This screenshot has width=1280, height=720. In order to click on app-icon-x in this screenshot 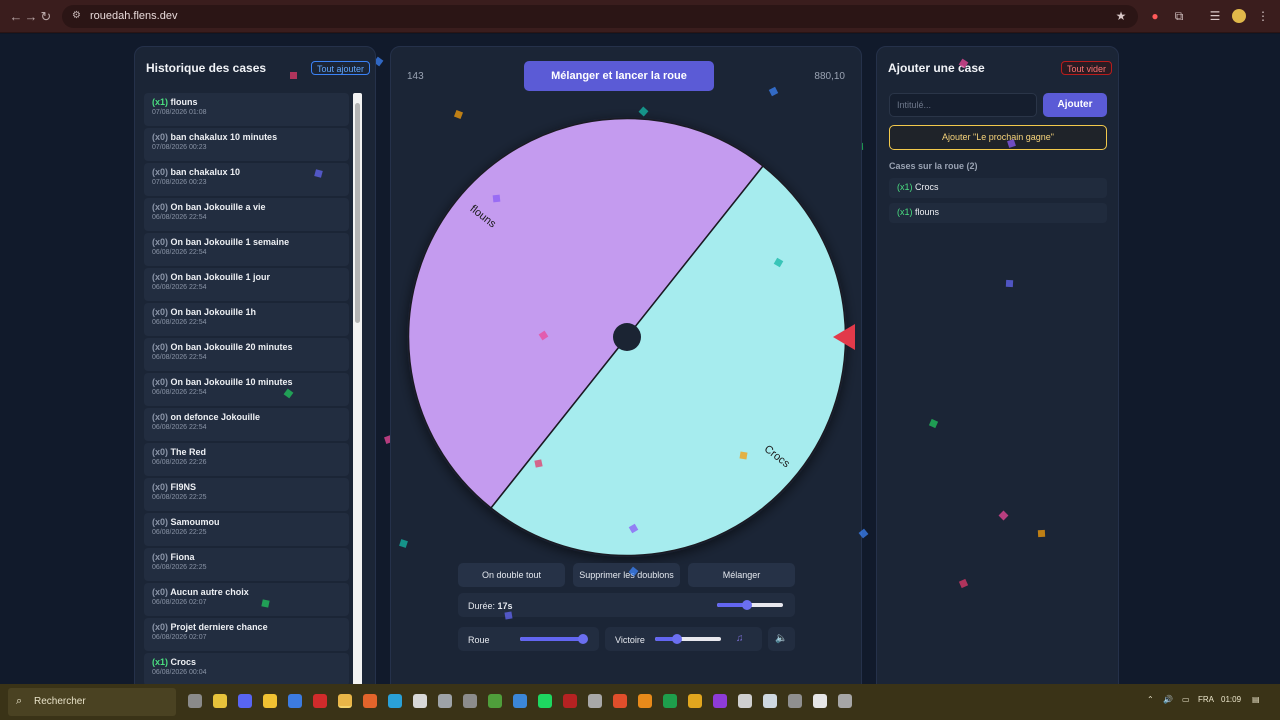, I will do `click(820, 701)`.